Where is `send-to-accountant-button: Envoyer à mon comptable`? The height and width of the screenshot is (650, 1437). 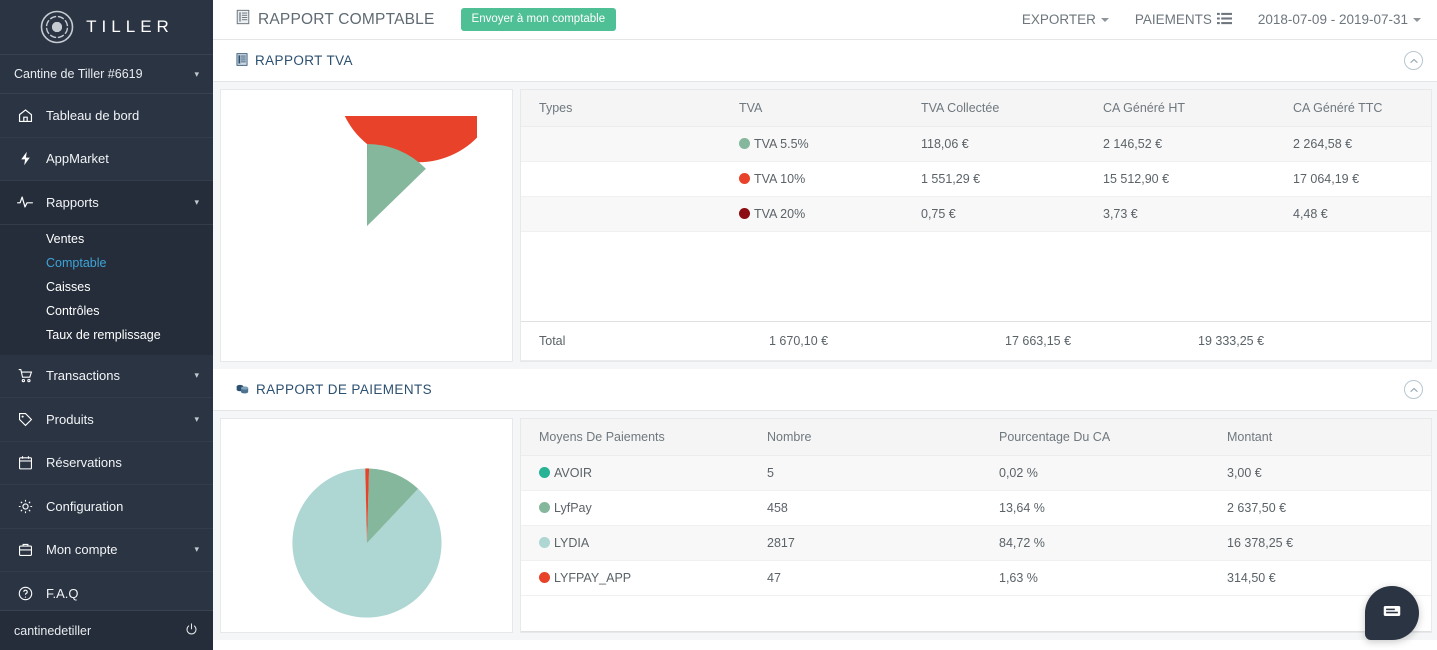
send-to-accountant-button: Envoyer à mon comptable is located at coordinates (538, 19).